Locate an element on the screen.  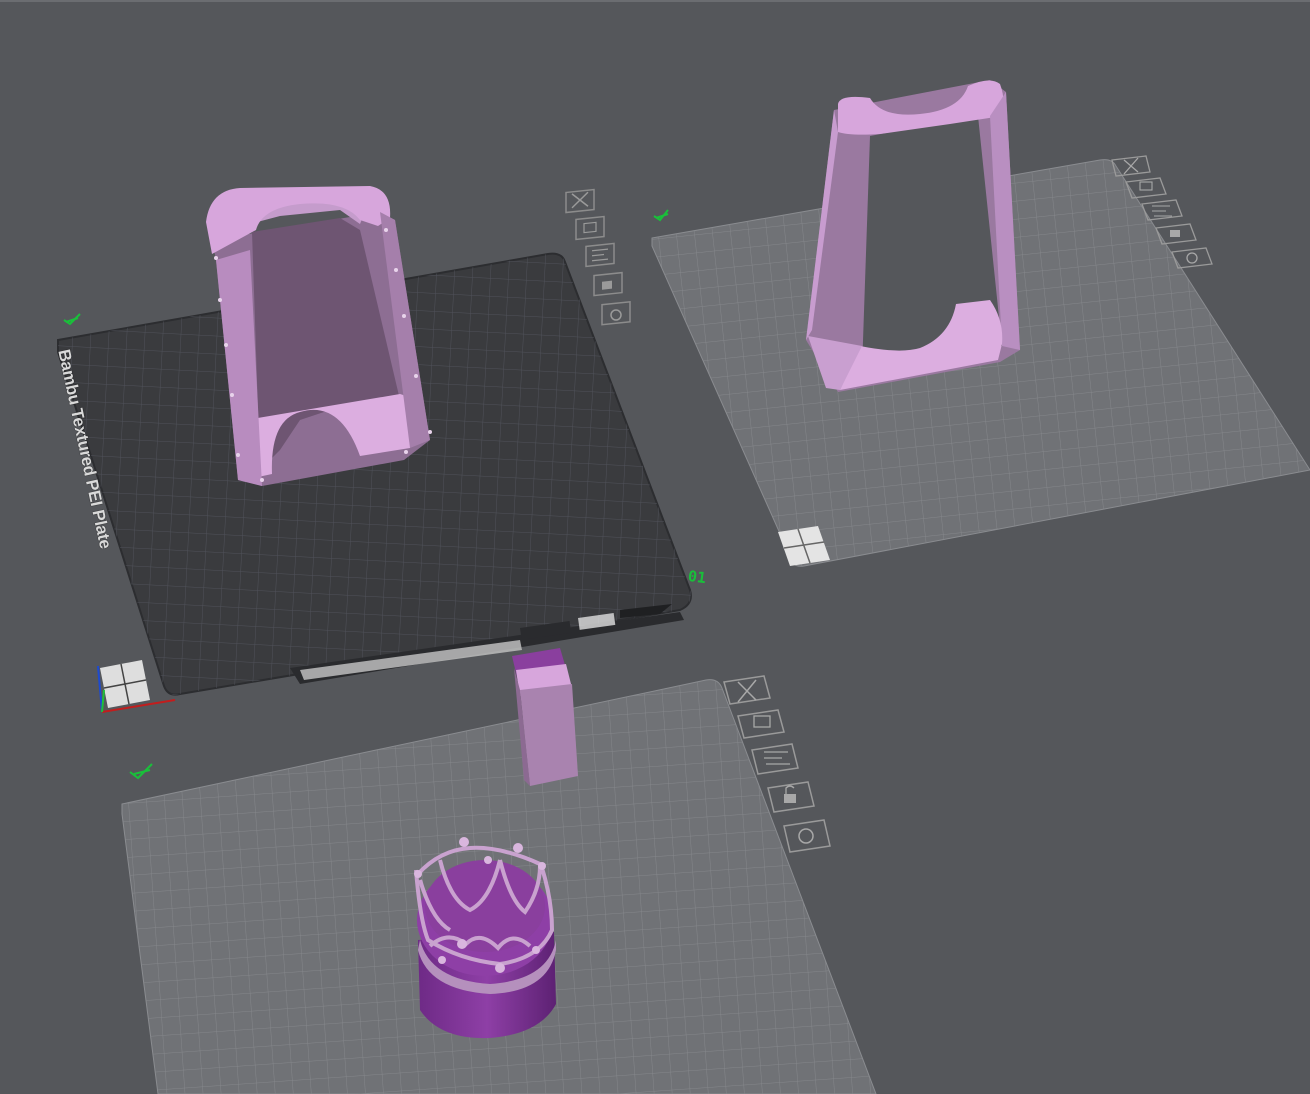
plate-1-number: 01 is located at coordinates (697, 577).